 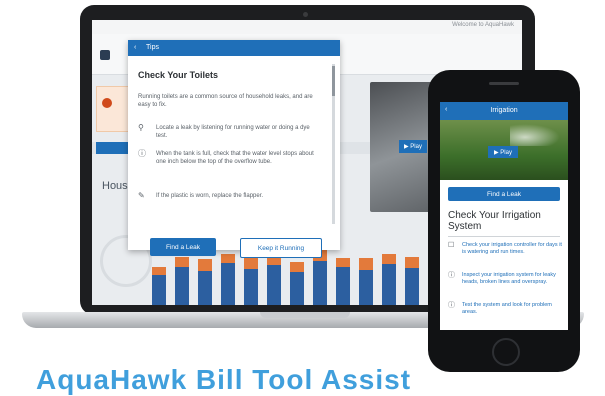 What do you see at coordinates (234, 48) in the screenshot?
I see `modal-header: ‹ Tips` at bounding box center [234, 48].